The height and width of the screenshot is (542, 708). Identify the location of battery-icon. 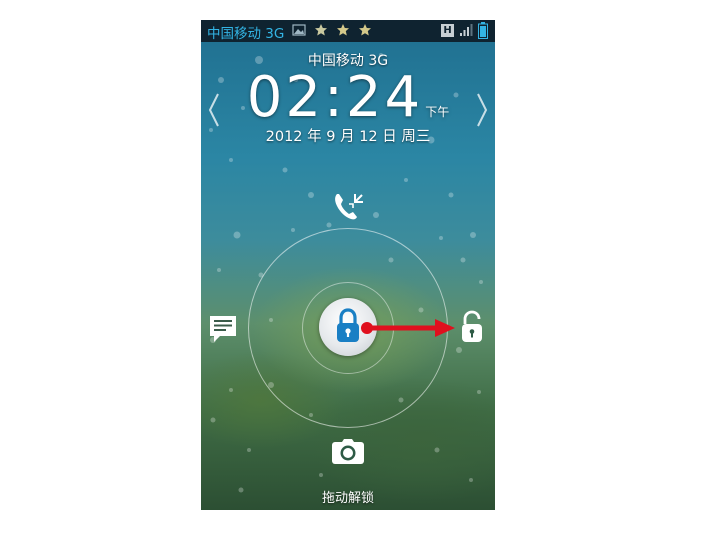
(483, 30).